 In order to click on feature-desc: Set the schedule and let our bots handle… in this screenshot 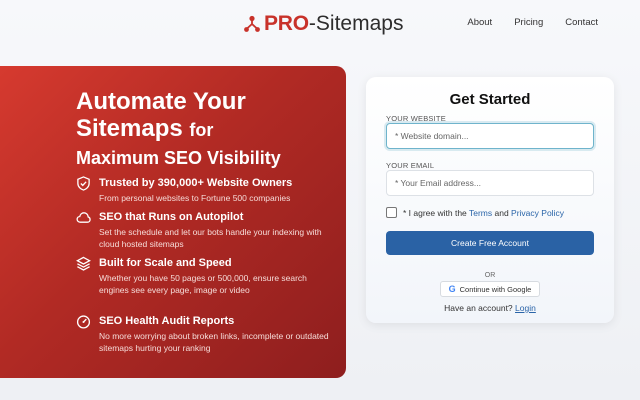, I will do `click(210, 238)`.